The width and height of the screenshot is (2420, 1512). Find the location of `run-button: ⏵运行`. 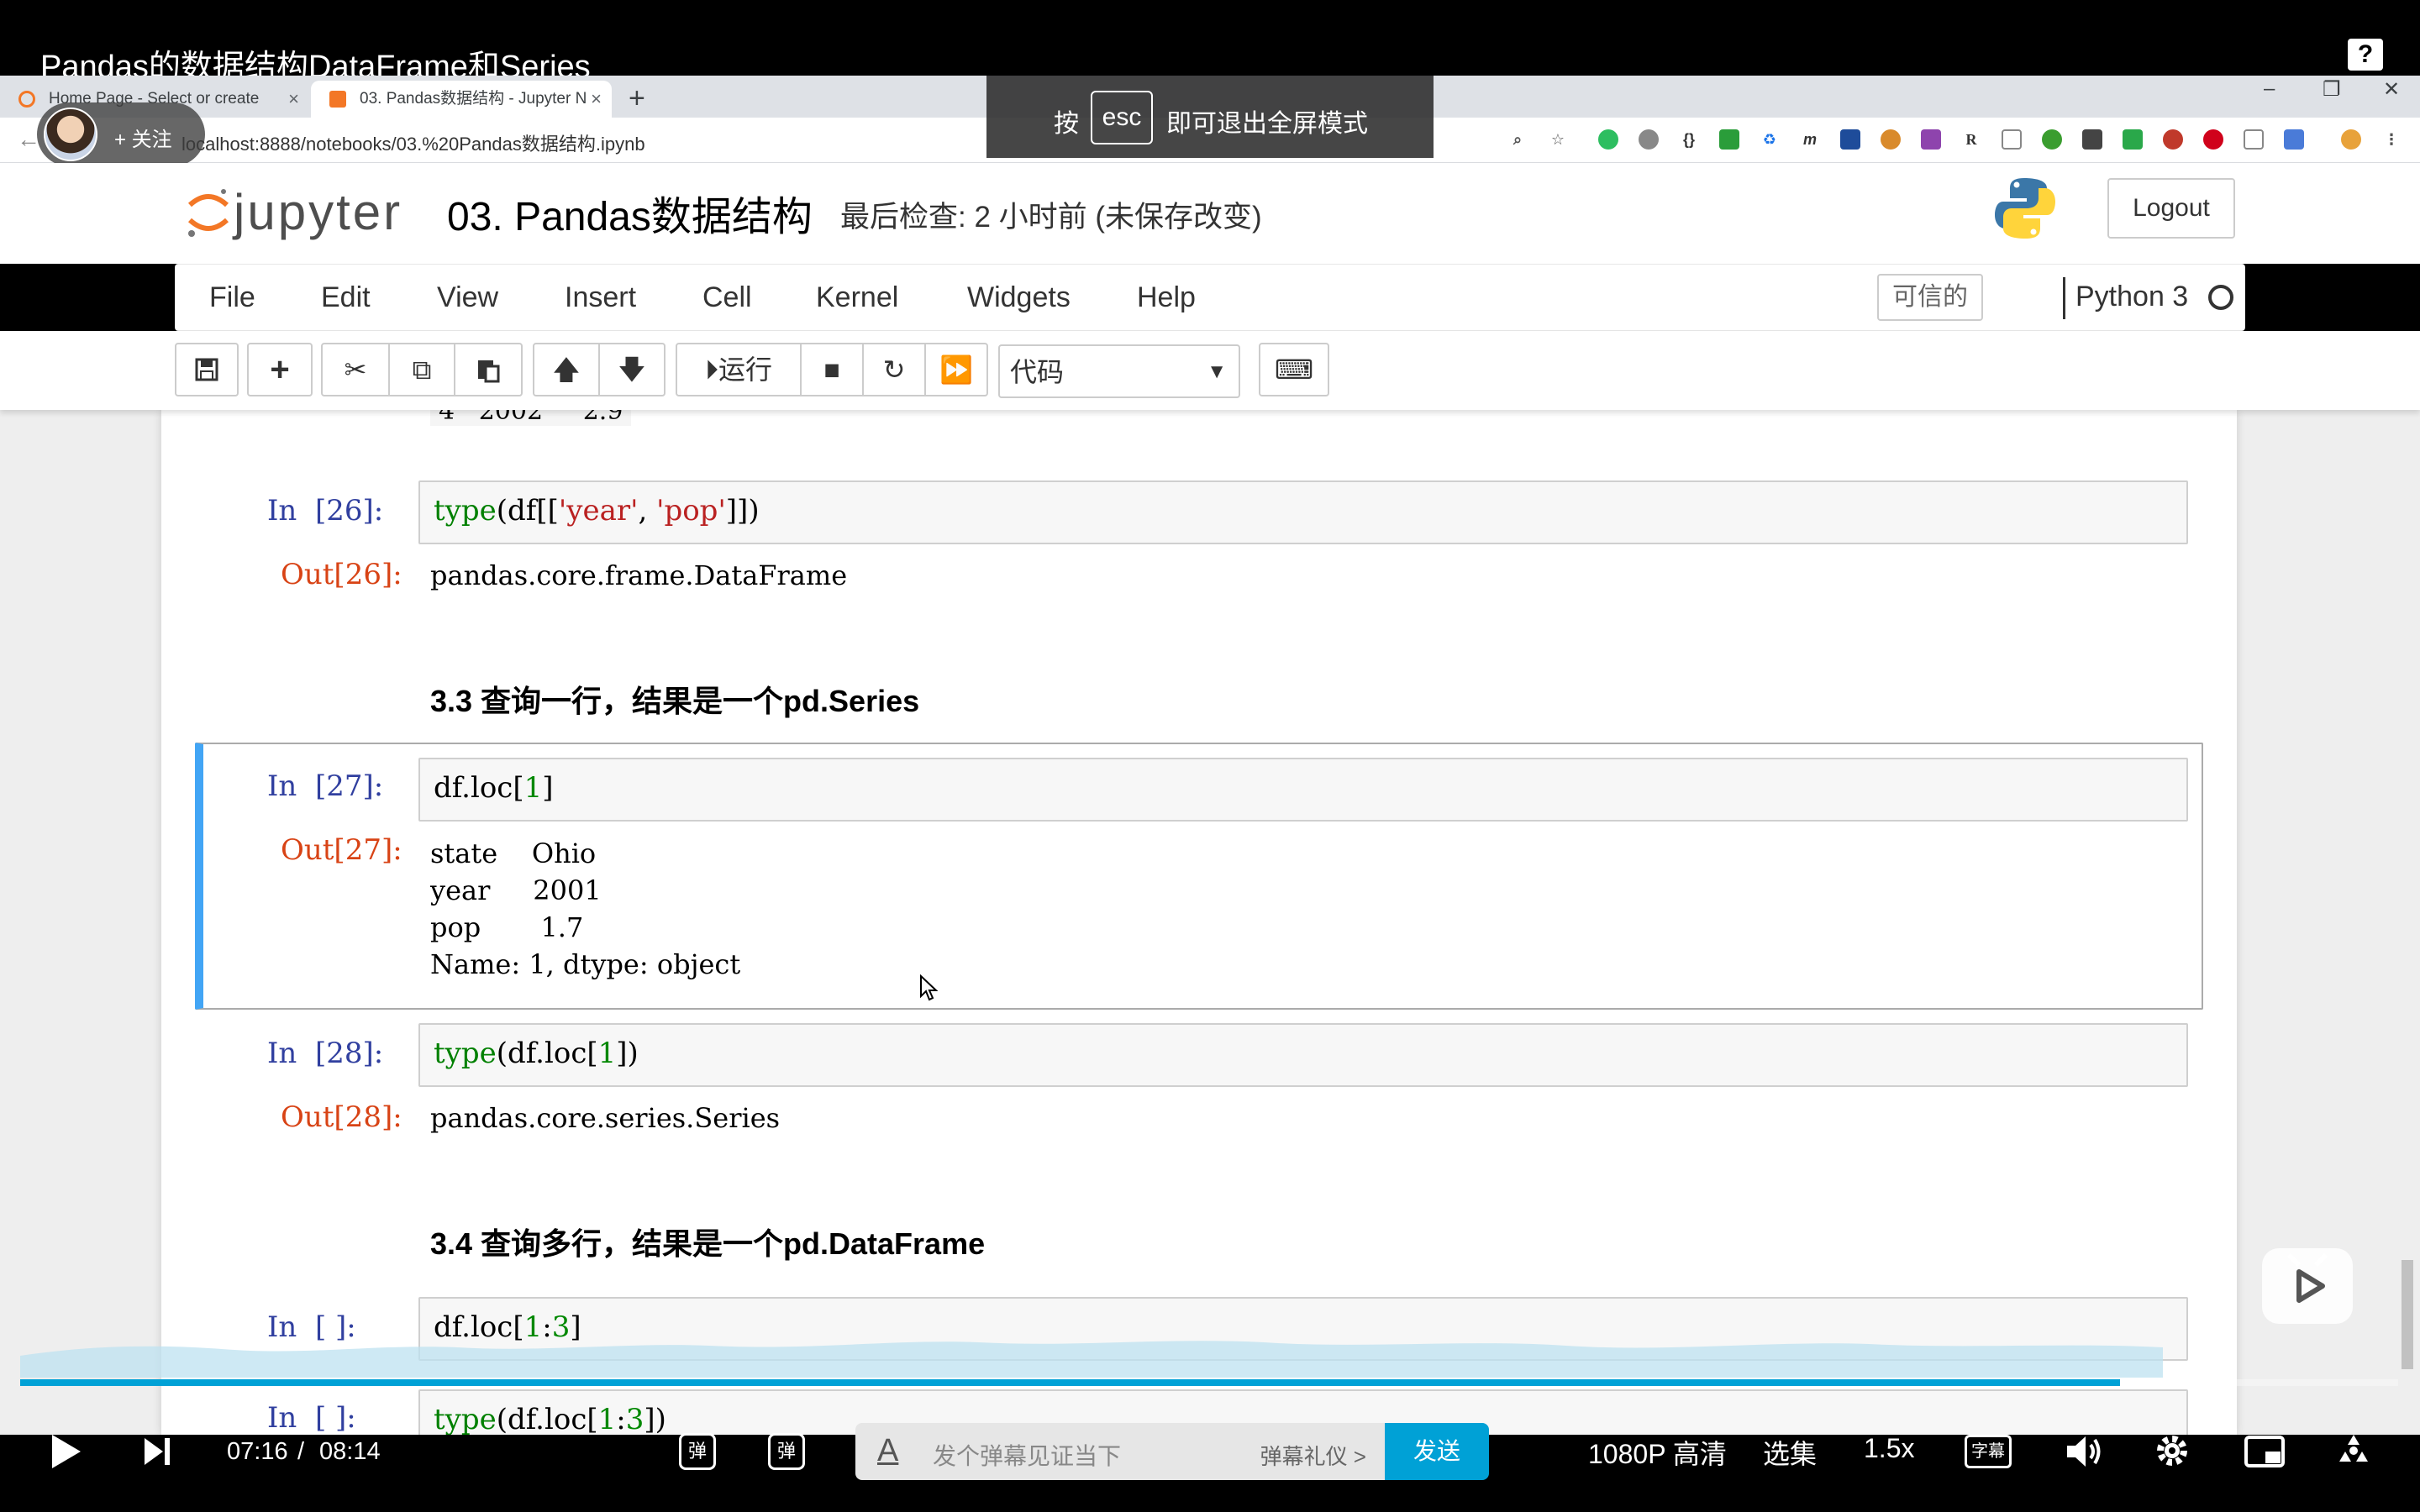

run-button: ⏵运行 is located at coordinates (739, 369).